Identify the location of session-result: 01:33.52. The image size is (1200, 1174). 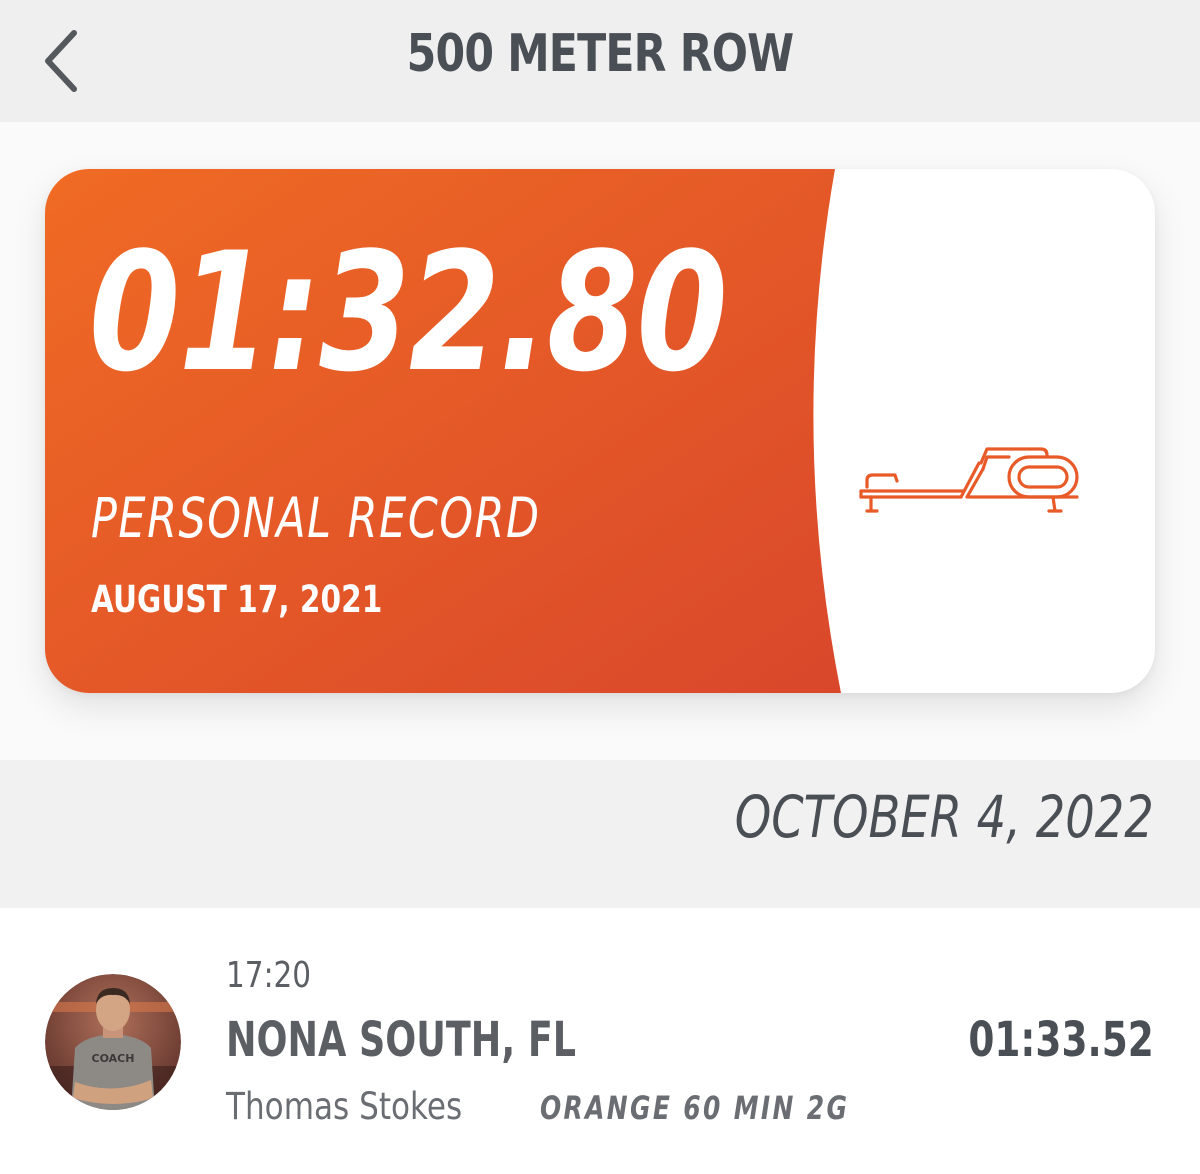
(1061, 1040).